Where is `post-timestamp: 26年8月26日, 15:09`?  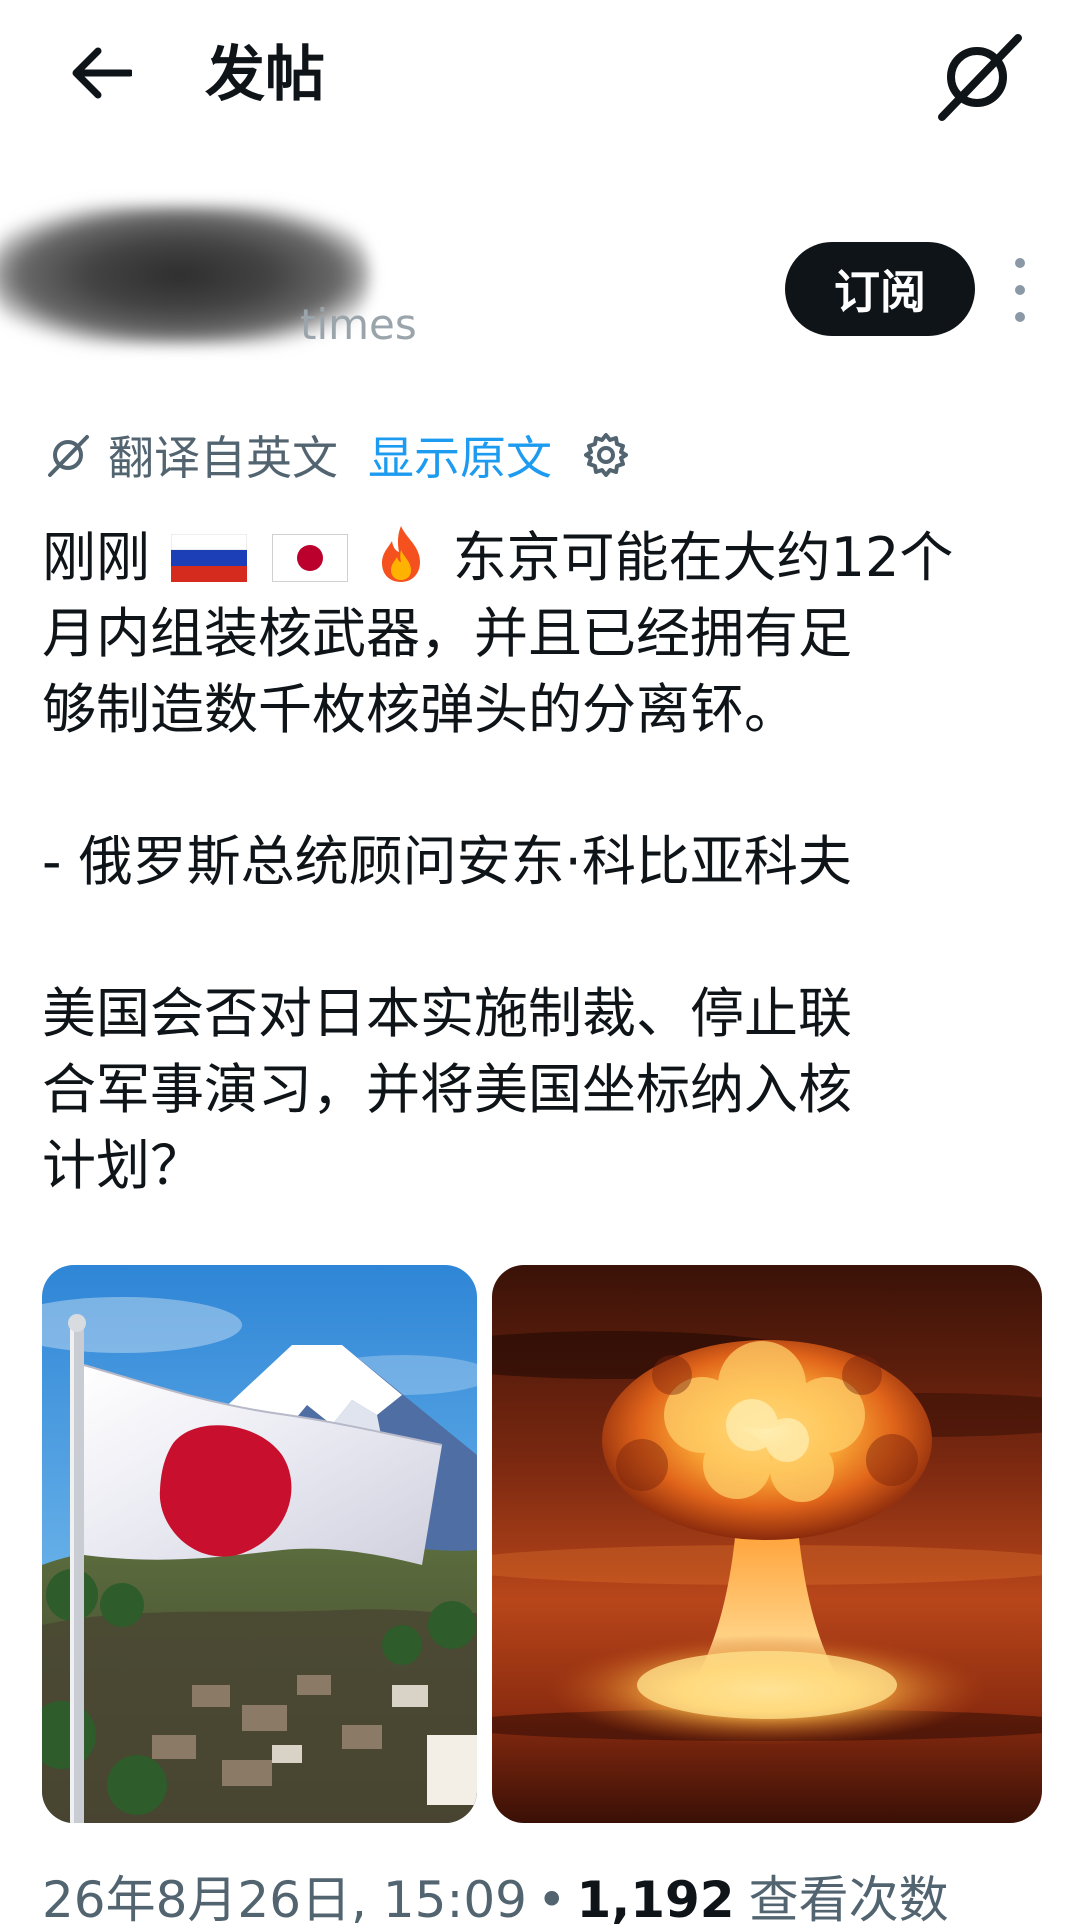
post-timestamp: 26年8月26日, 15:09 is located at coordinates (284, 1900).